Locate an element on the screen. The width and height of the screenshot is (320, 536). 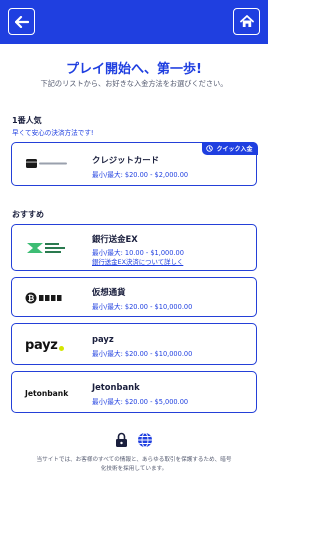
method-limits: 最小/最大: $20.00 - $2,000.00 is located at coordinates (140, 175).